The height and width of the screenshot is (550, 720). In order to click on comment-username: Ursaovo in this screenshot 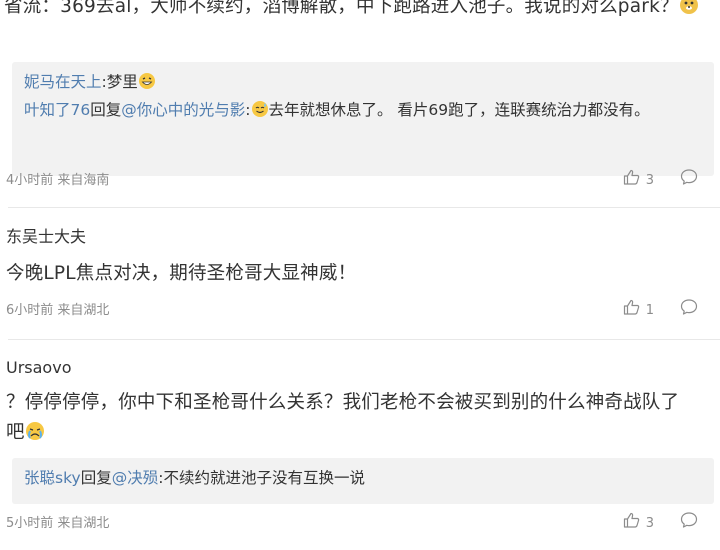, I will do `click(38, 368)`.